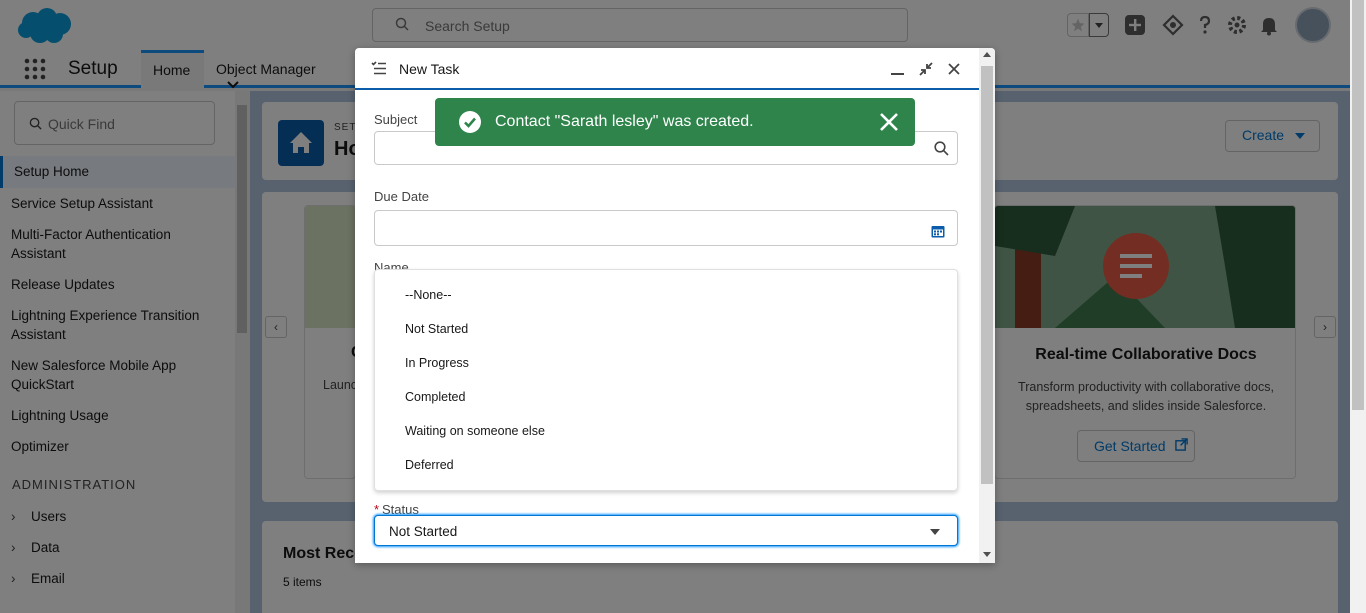 This screenshot has width=1366, height=613. I want to click on status-option-in-progress: In Progress, so click(437, 363).